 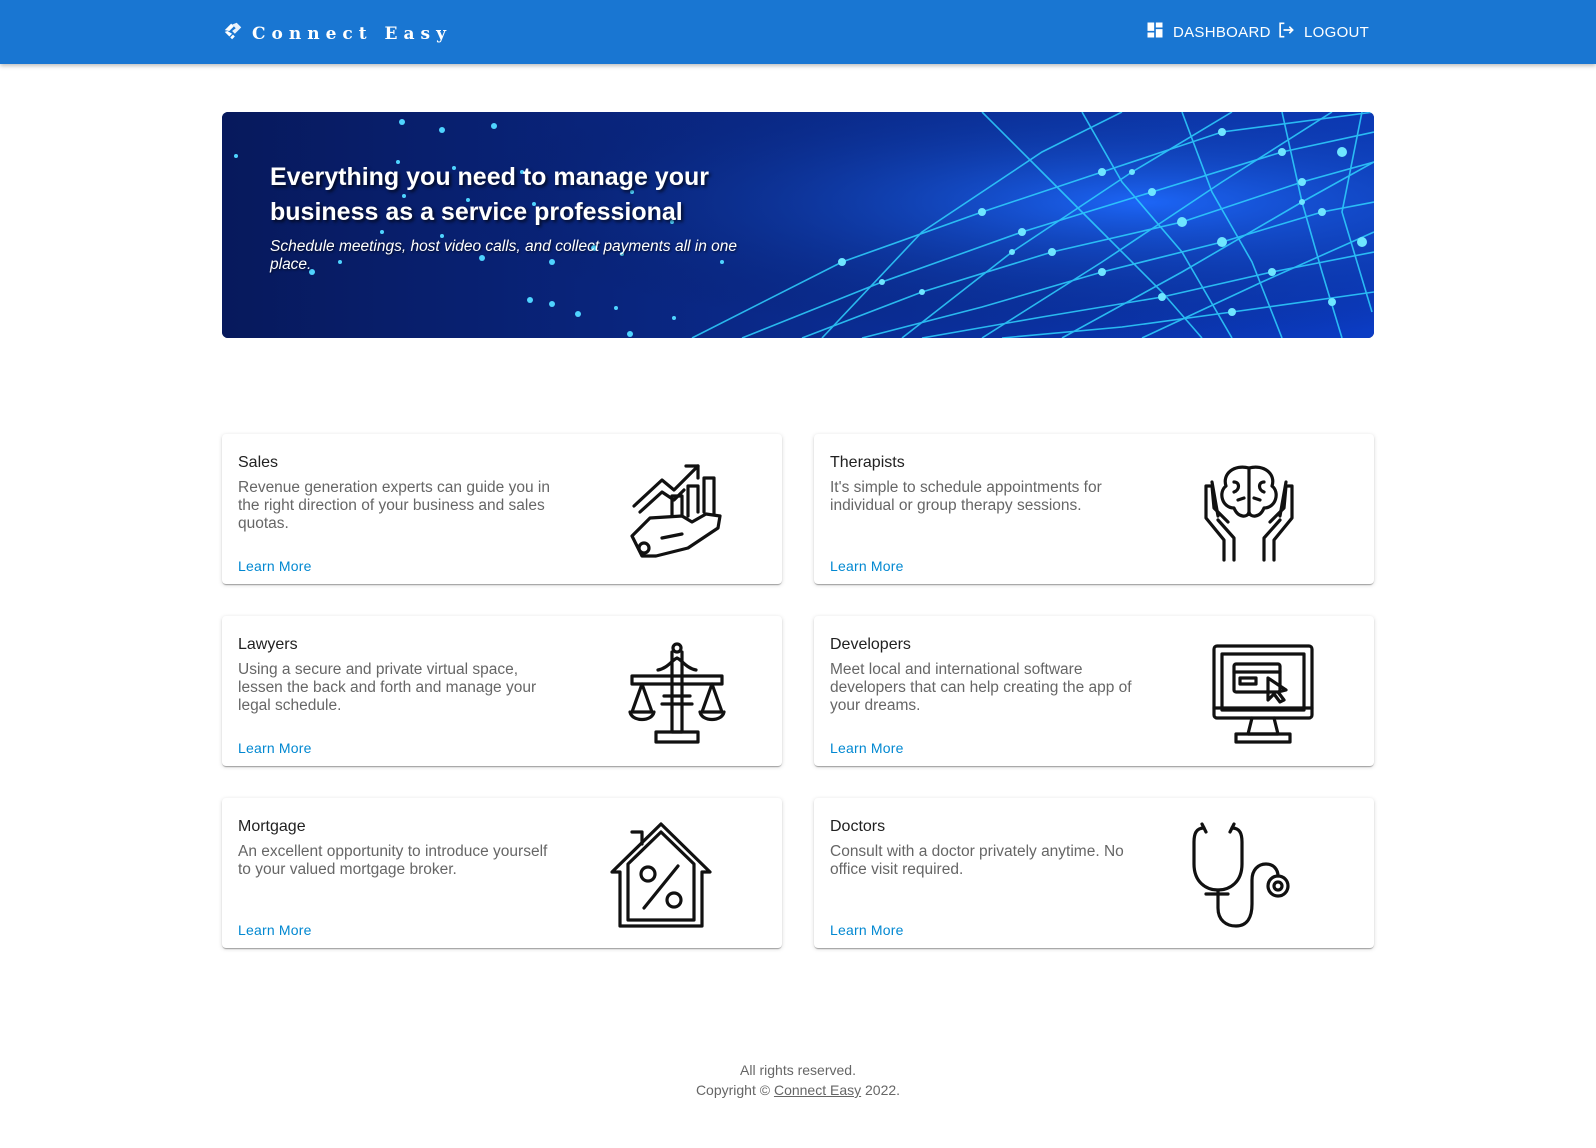 What do you see at coordinates (268, 644) in the screenshot?
I see `card-title: Lawyers` at bounding box center [268, 644].